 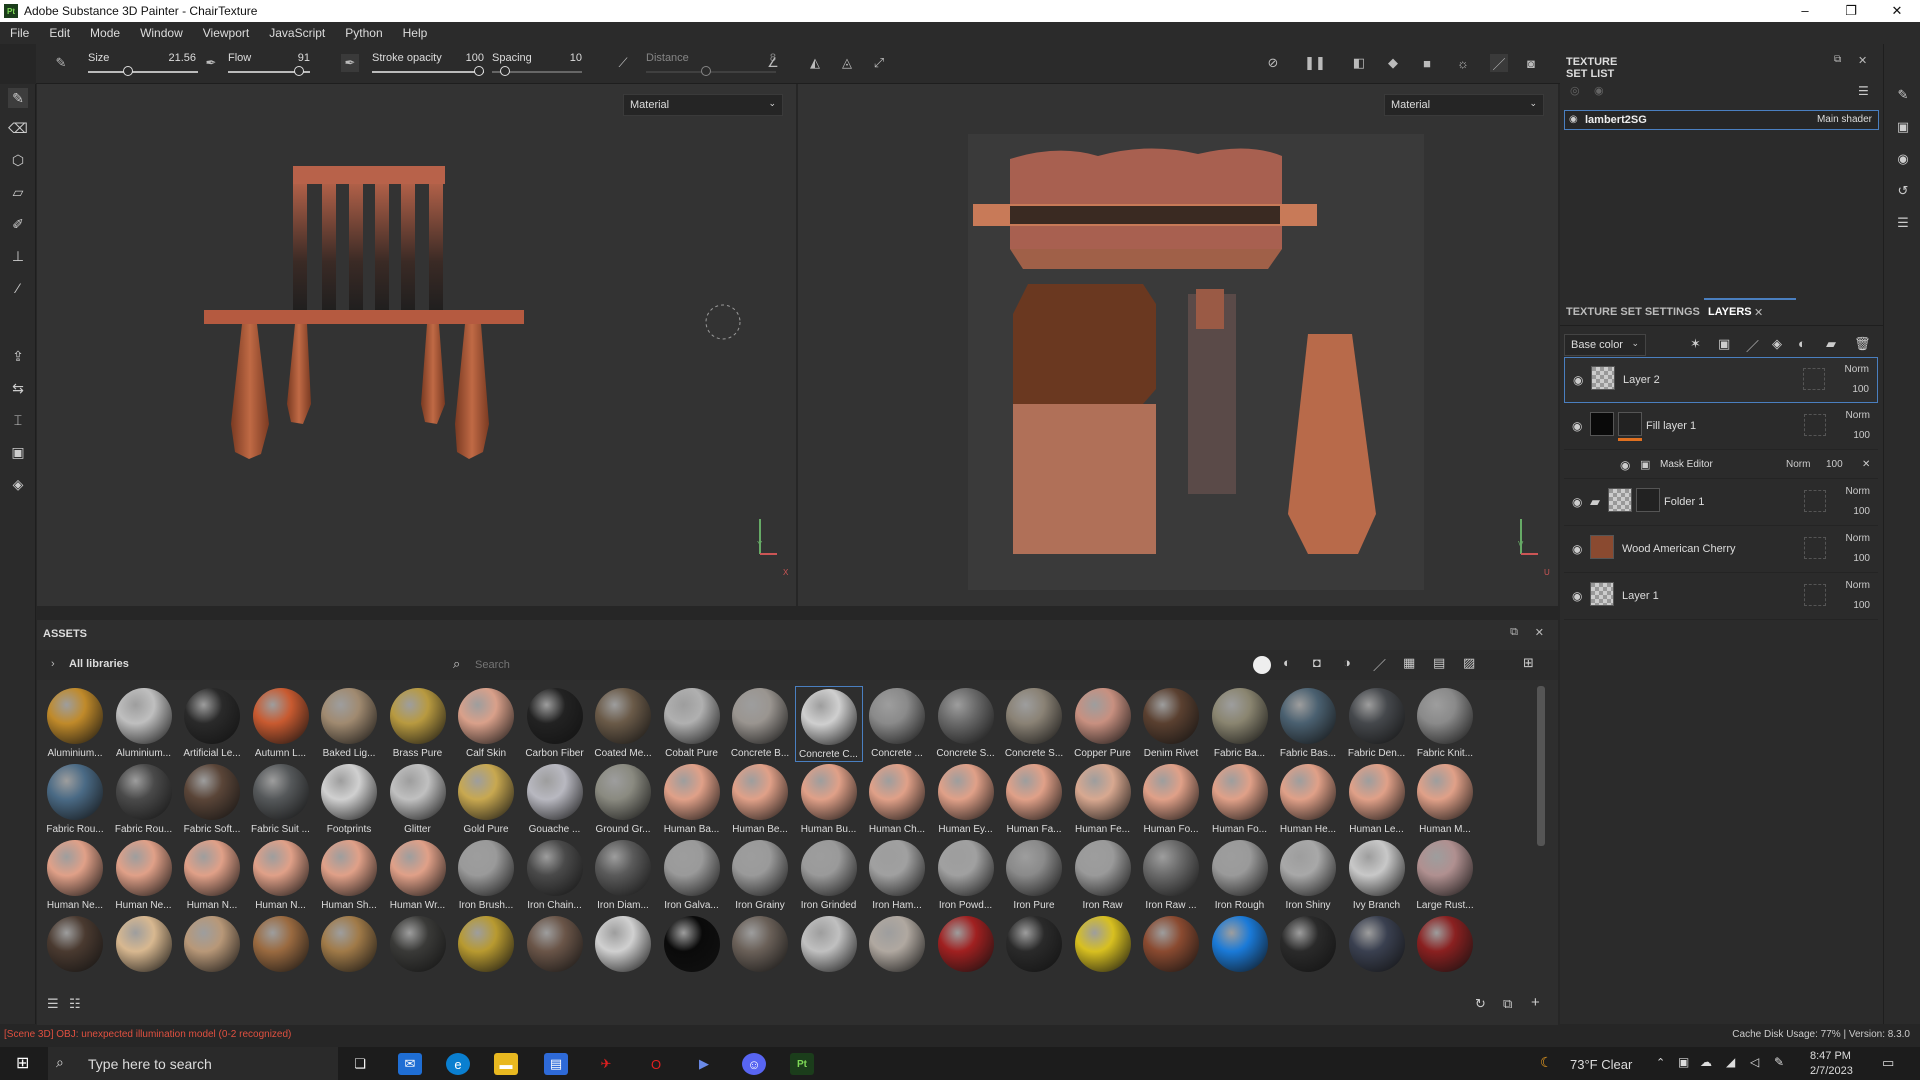 What do you see at coordinates (18, 420) in the screenshot?
I see `measure-icon: ⌶` at bounding box center [18, 420].